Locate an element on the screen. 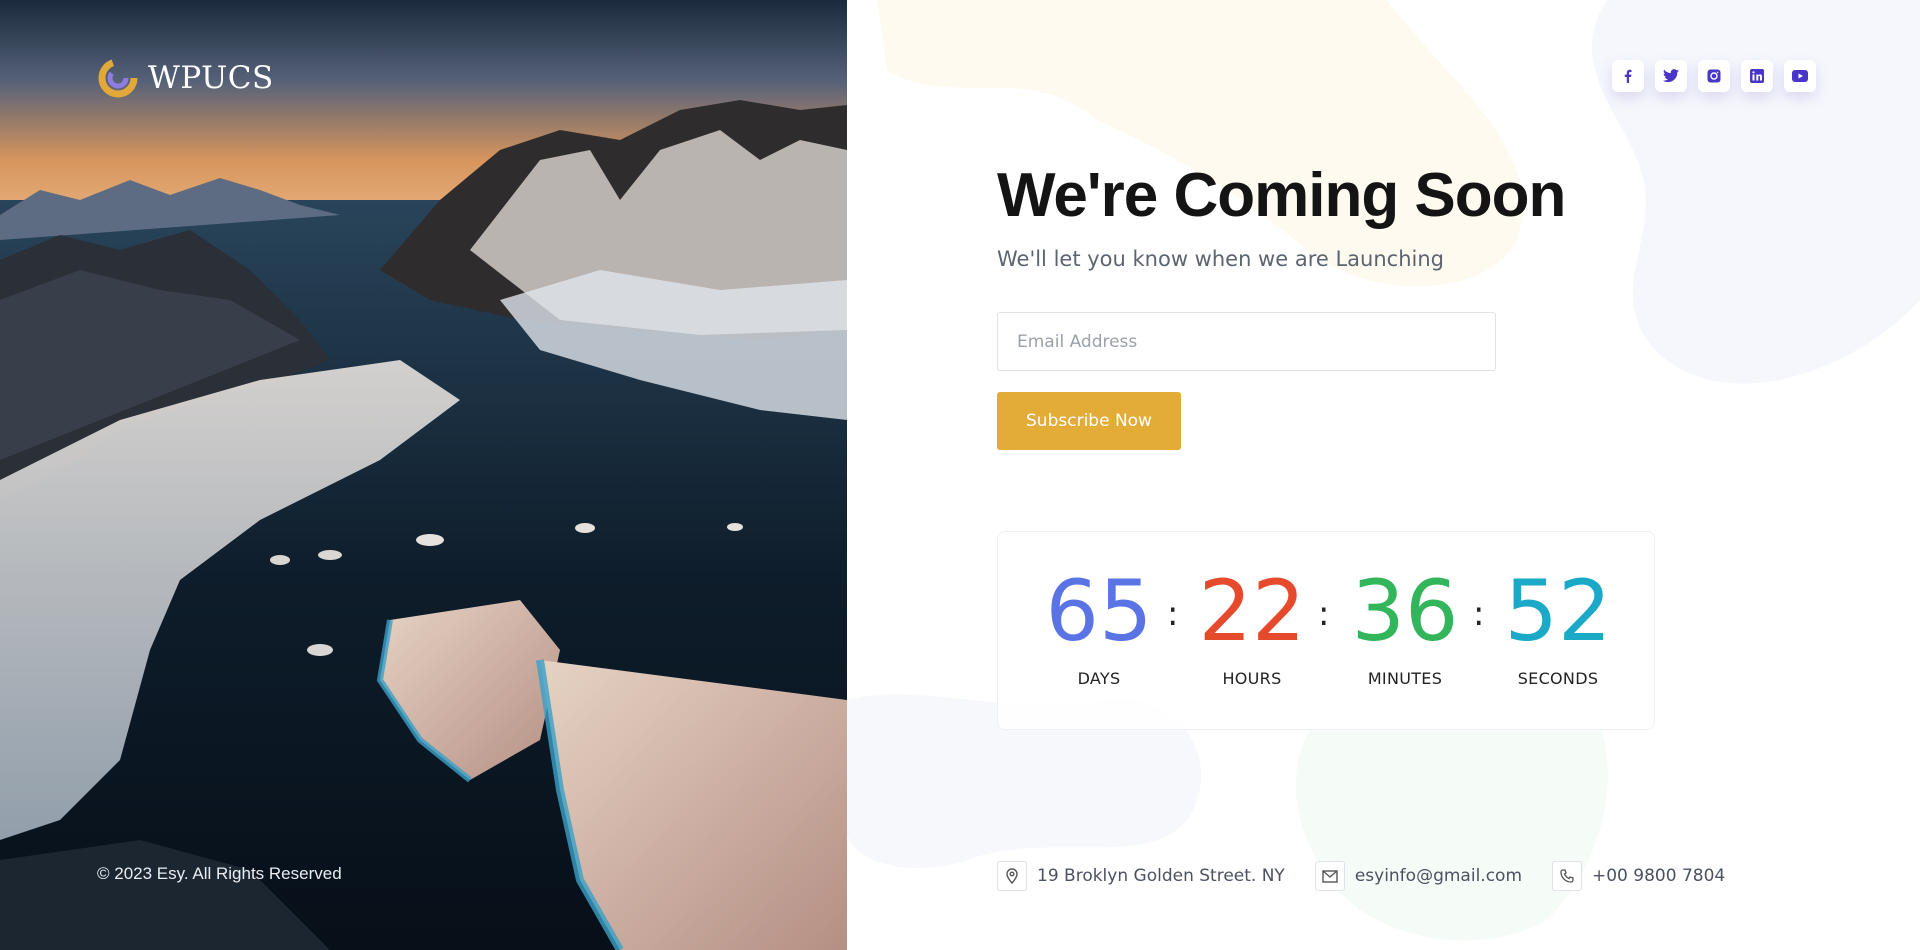 The width and height of the screenshot is (1920, 950). seconds-value: 52 is located at coordinates (1558, 611).